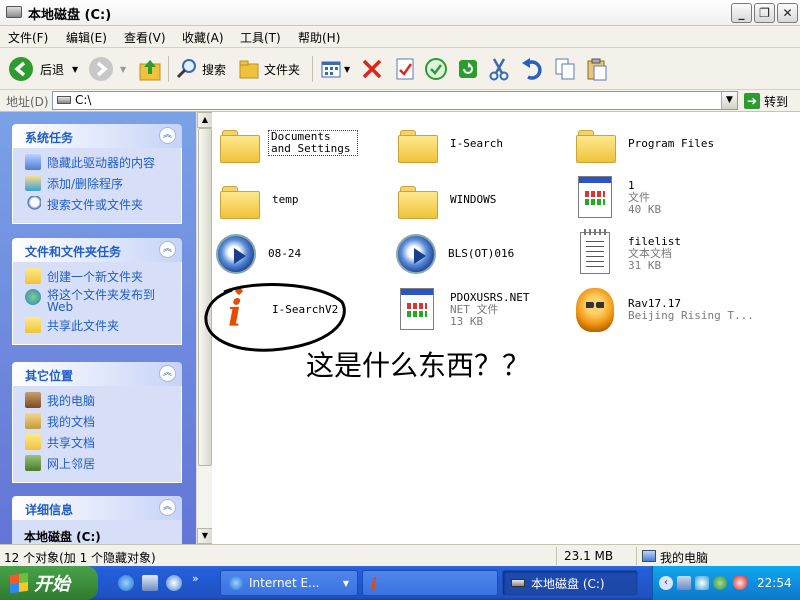  What do you see at coordinates (205, 120) in the screenshot?
I see `scroll-up-icon: ▲` at bounding box center [205, 120].